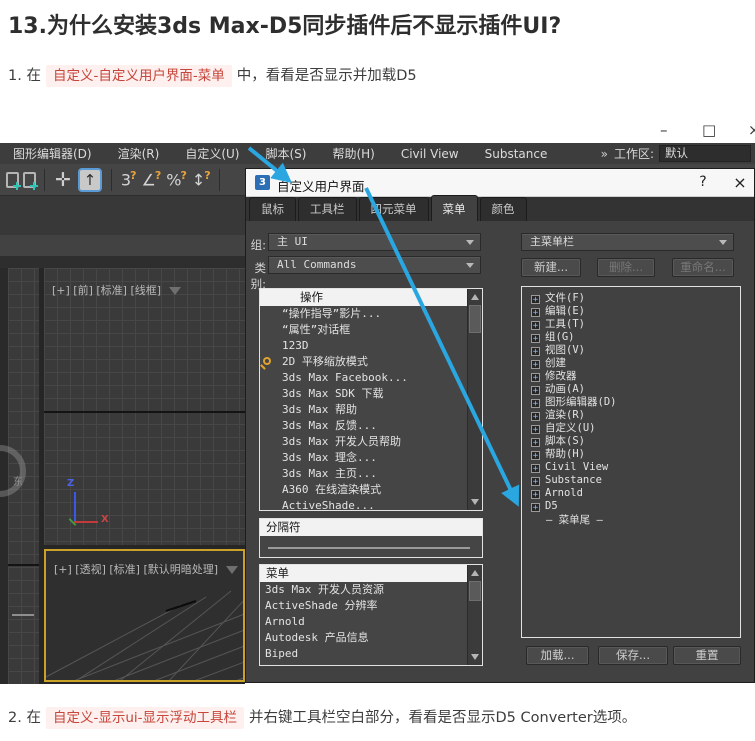  I want to click on select-region-alt-icon, so click(30, 180).